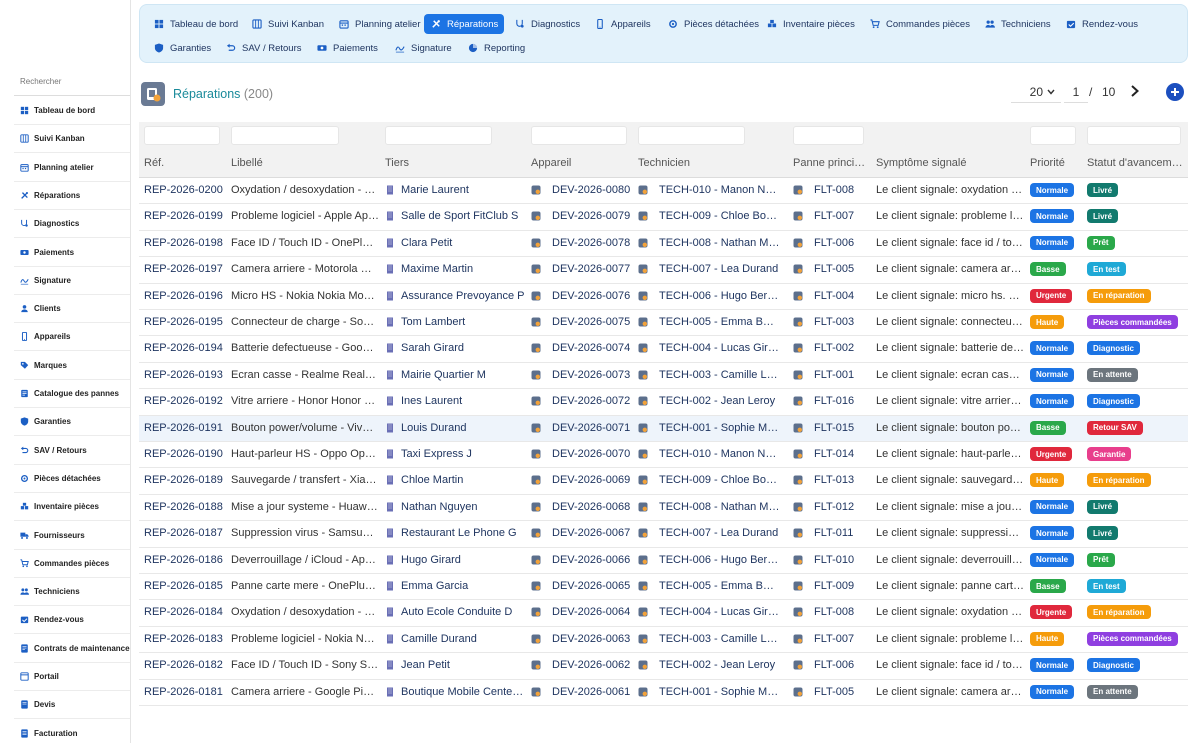 This screenshot has height=743, width=1200. What do you see at coordinates (184, 190) in the screenshot?
I see `repair-ref-link: REP-2026-0200` at bounding box center [184, 190].